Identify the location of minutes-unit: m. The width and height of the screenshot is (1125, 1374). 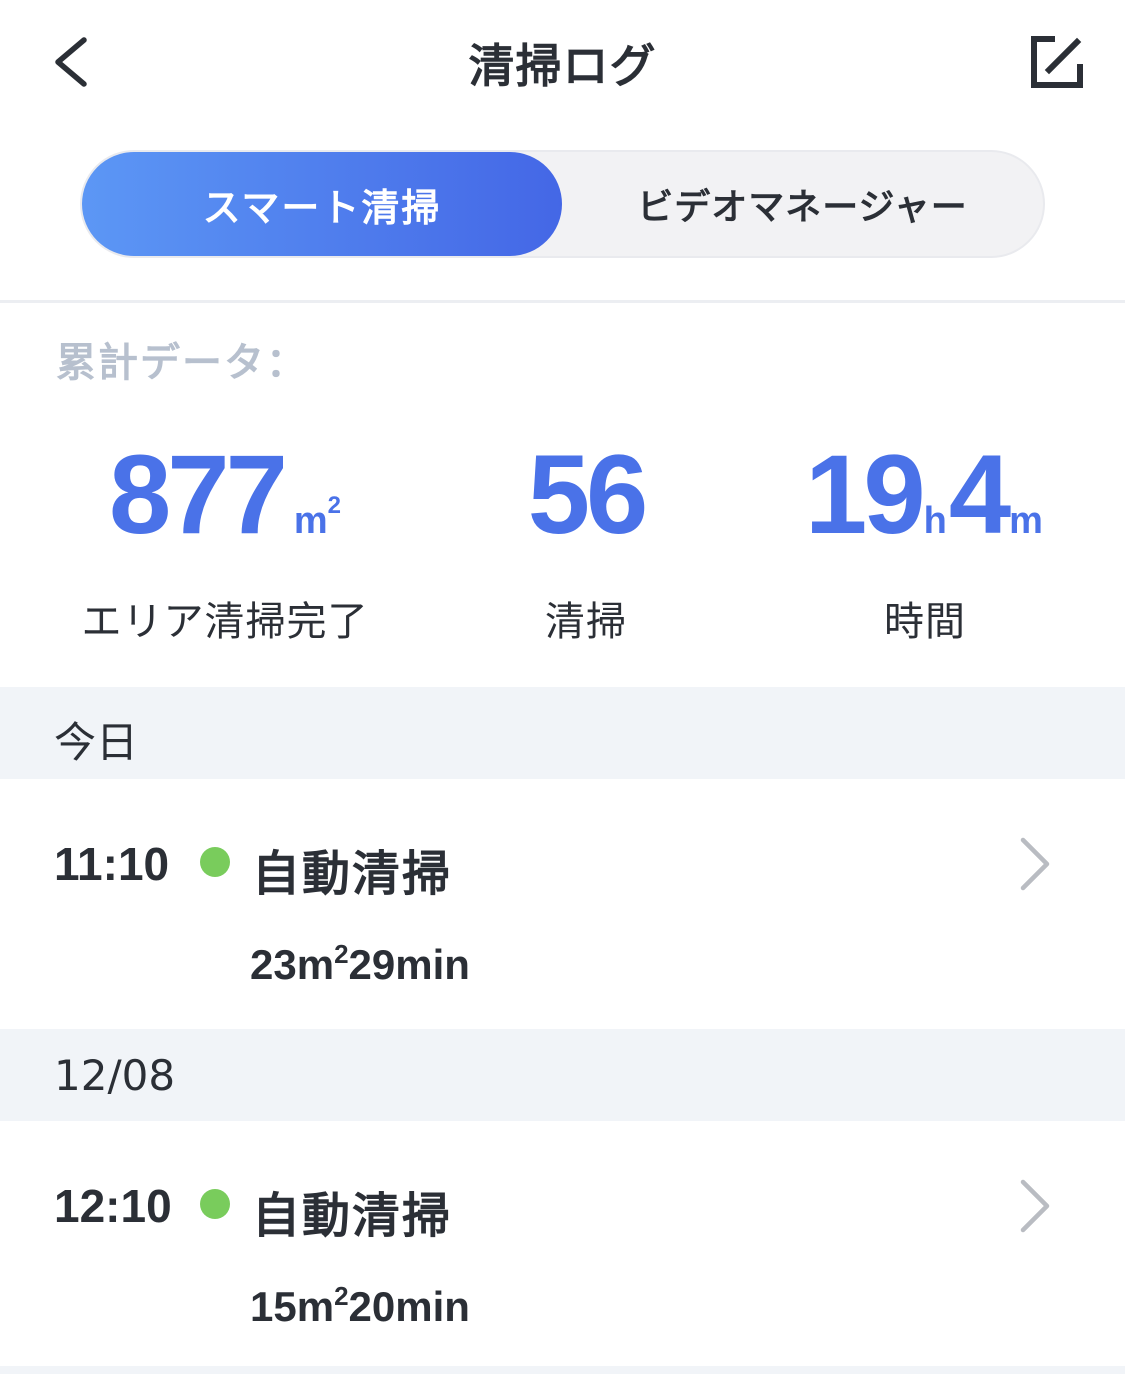
(1026, 521).